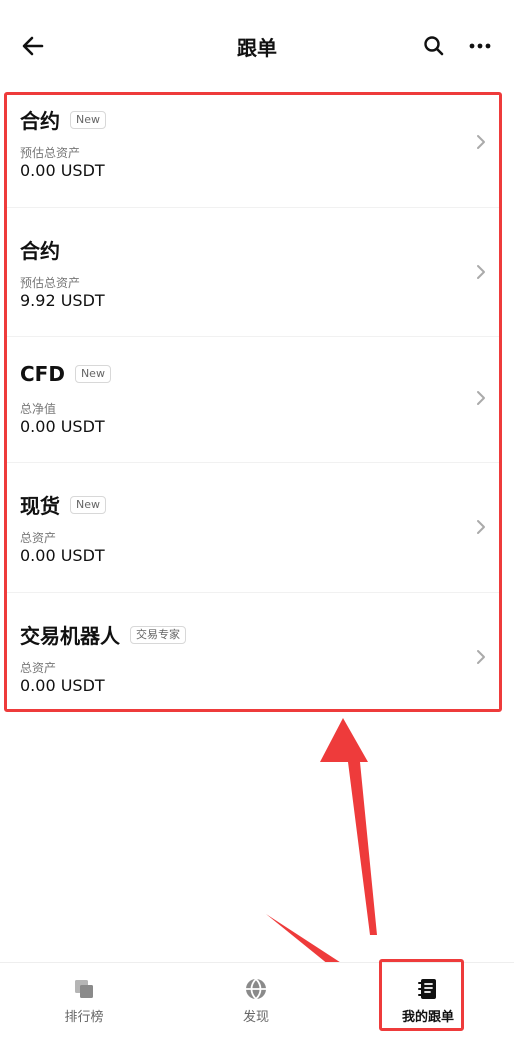  I want to click on copy-icon, so click(84, 989).